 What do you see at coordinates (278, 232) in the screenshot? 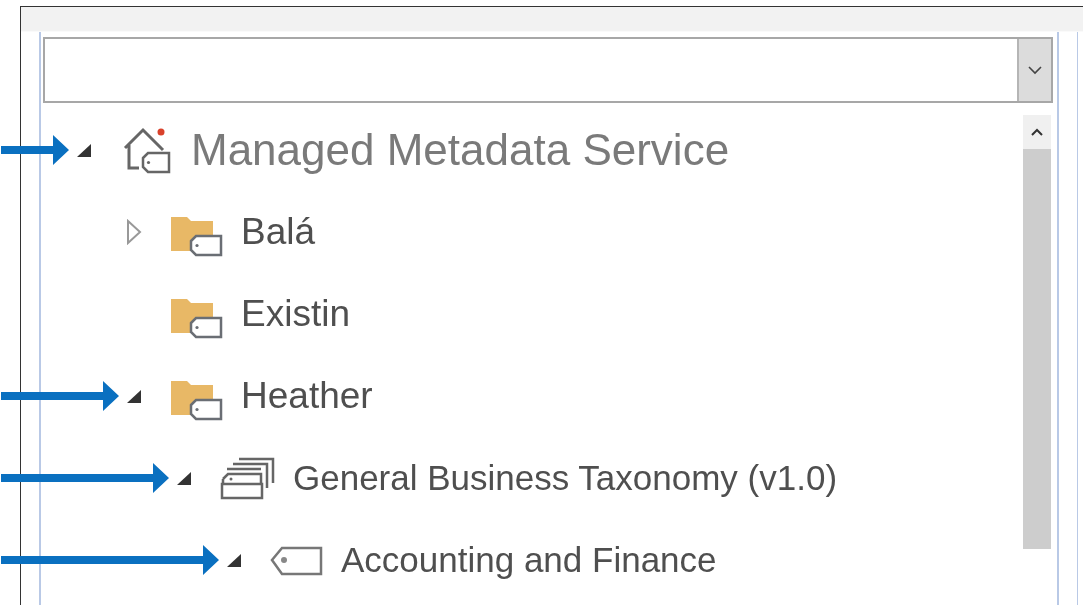
I see `tree-item-label: Balá` at bounding box center [278, 232].